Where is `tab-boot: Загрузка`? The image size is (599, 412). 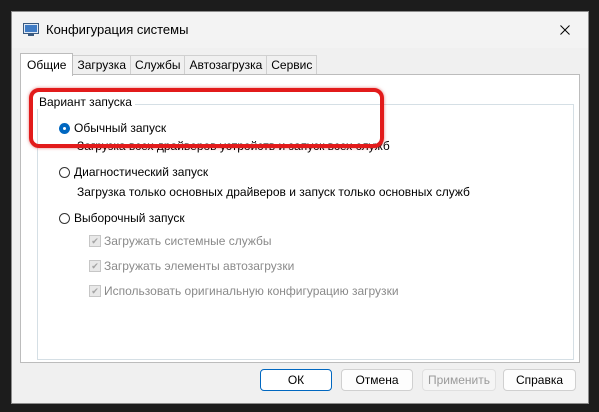
tab-boot: Загрузка is located at coordinates (101, 65).